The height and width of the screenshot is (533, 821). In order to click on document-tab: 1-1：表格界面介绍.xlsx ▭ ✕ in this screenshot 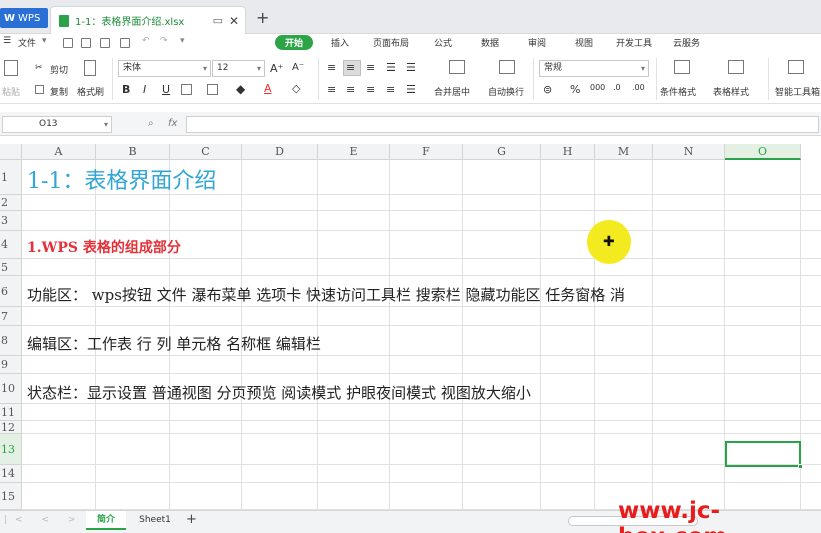, I will do `click(148, 20)`.